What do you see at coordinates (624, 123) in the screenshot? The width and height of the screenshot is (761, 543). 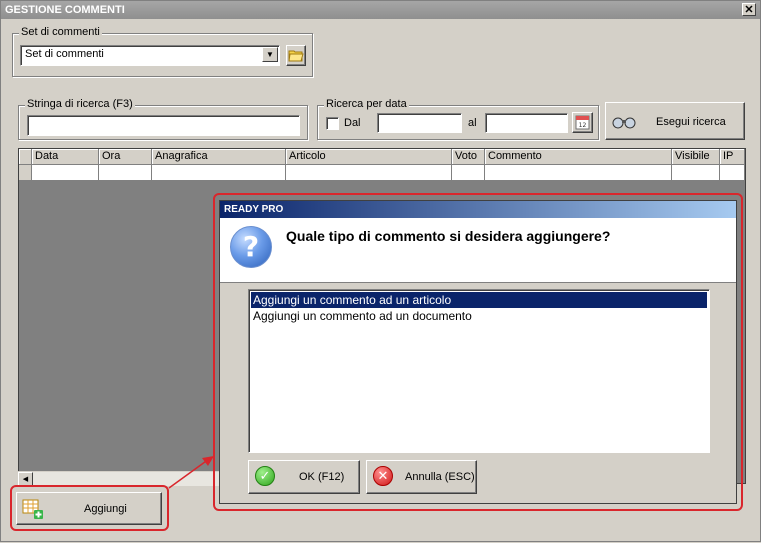 I see `binoculars-icon` at bounding box center [624, 123].